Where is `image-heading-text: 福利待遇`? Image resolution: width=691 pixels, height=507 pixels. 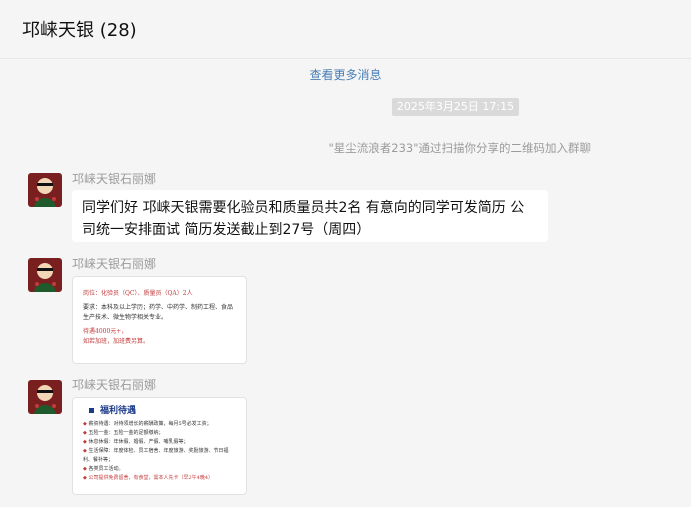
image-heading-text: 福利待遇 is located at coordinates (118, 411).